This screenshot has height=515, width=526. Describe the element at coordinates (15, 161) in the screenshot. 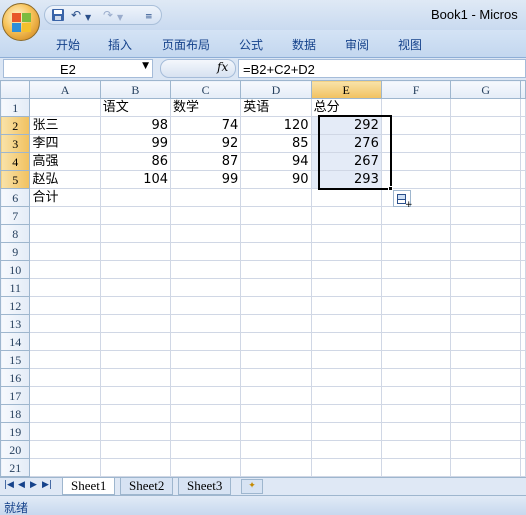

I see `row-header: 4` at that location.